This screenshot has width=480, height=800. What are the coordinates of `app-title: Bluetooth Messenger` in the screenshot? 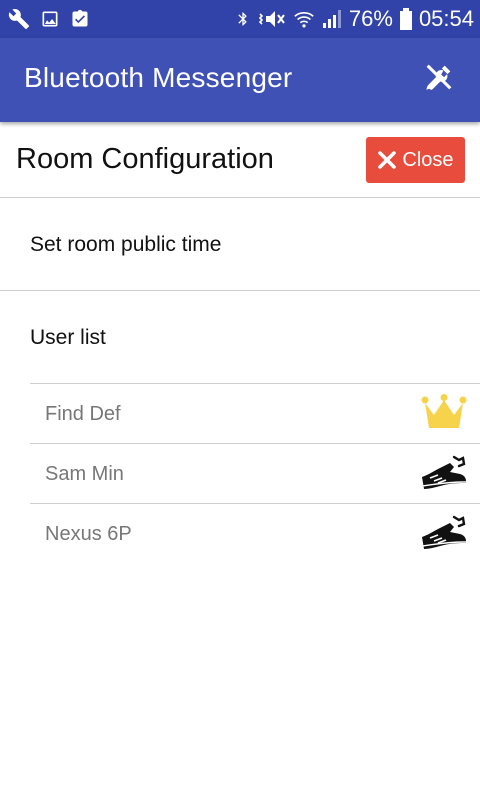 It's located at (158, 77).